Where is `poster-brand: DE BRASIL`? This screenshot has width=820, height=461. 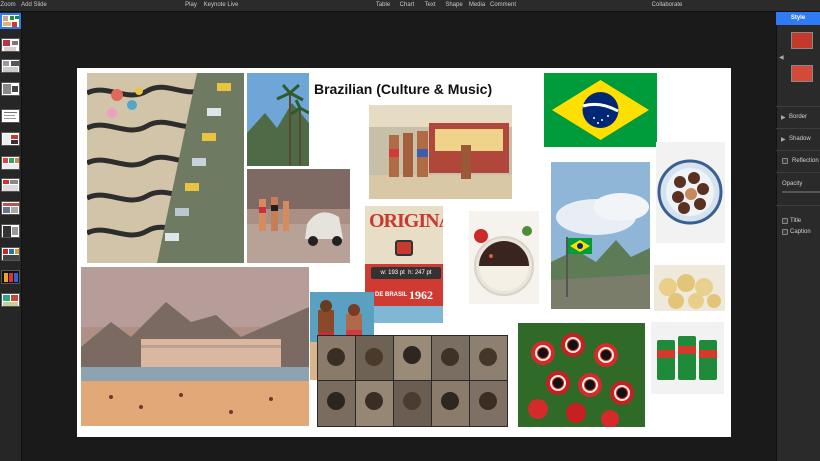 poster-brand: DE BRASIL is located at coordinates (391, 295).